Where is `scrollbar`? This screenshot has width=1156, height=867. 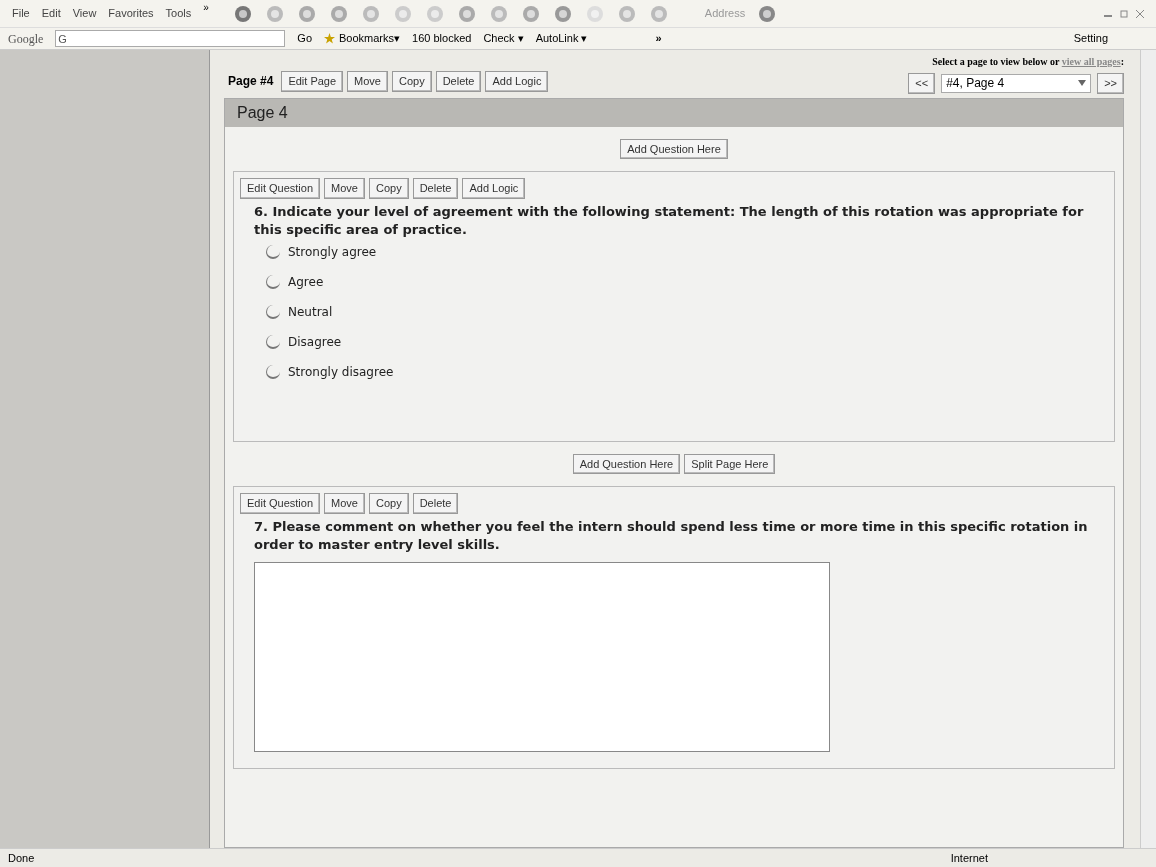
scrollbar is located at coordinates (1148, 449).